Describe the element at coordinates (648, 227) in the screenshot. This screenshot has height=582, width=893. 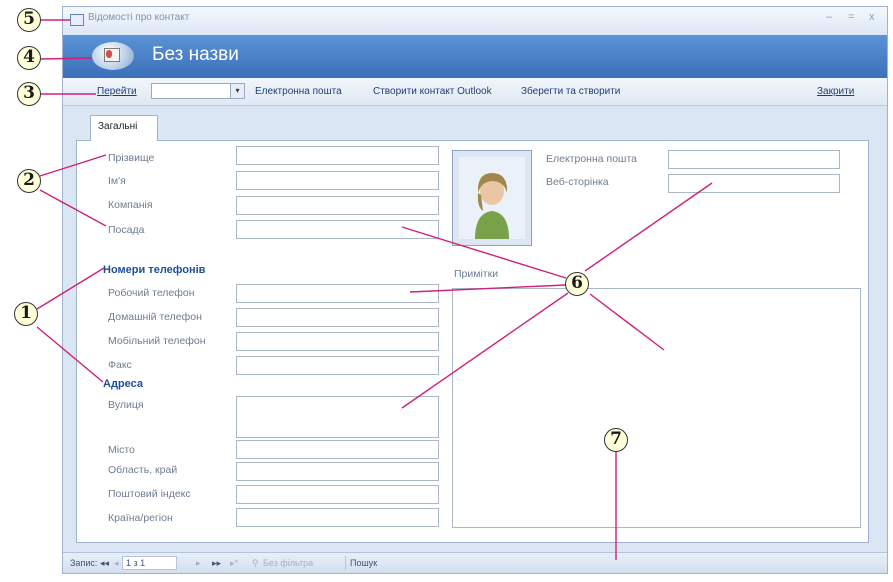
I see `callout-line-6d` at that location.